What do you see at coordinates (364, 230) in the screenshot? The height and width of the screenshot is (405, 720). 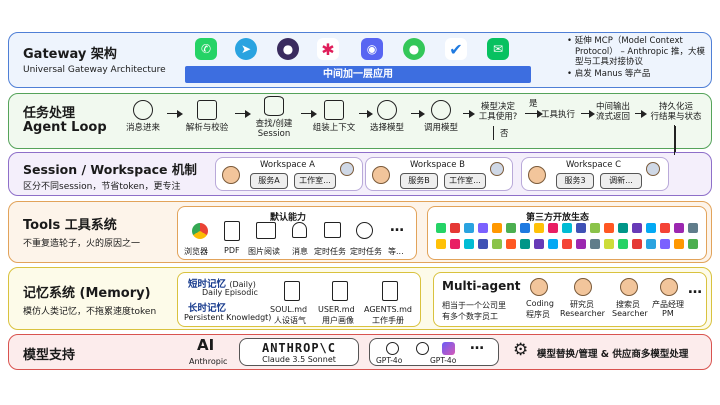 I see `timer-icon` at bounding box center [364, 230].